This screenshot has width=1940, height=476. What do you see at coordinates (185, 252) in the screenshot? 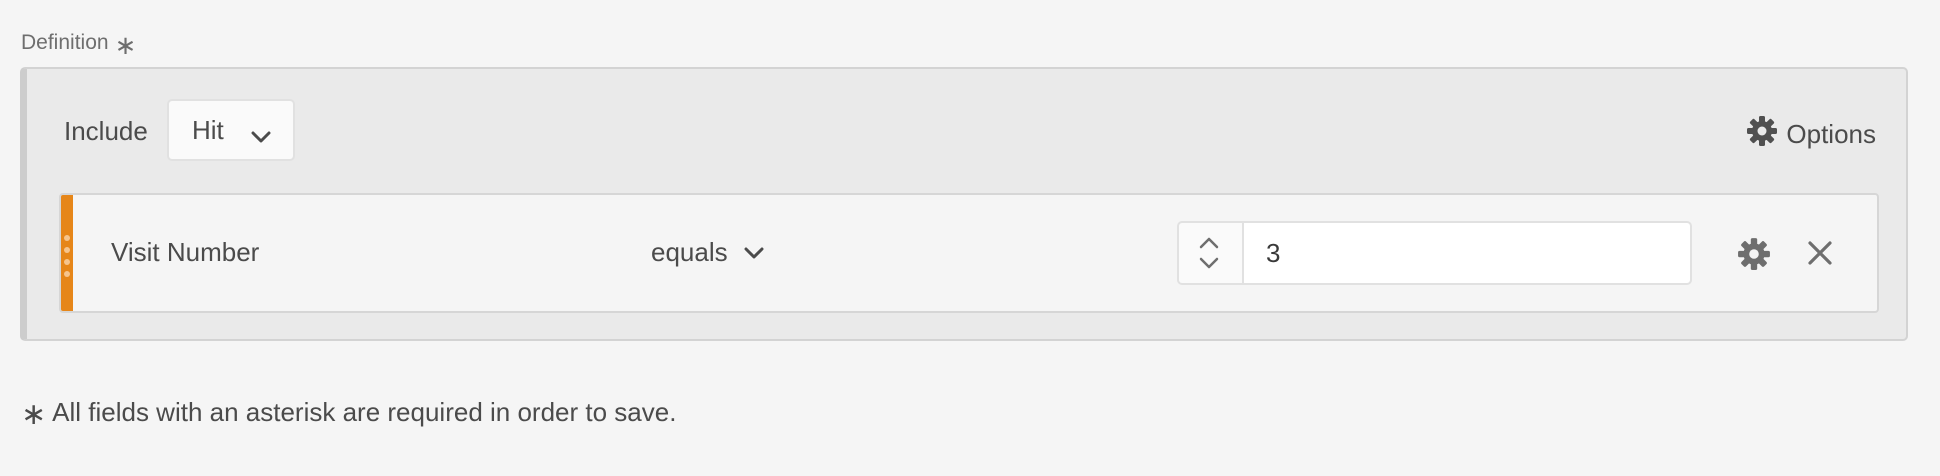
I see `dimension-name: Visit Number` at bounding box center [185, 252].